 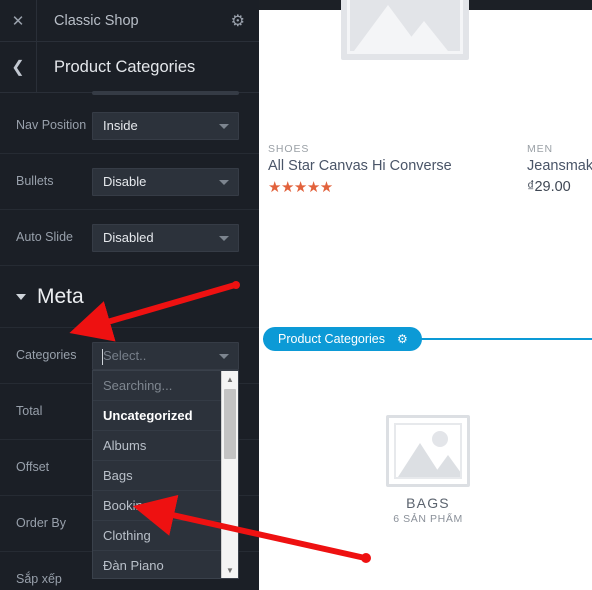 I want to click on setting-row-auto-slide: Auto Slide Disabled, so click(x=129, y=238).